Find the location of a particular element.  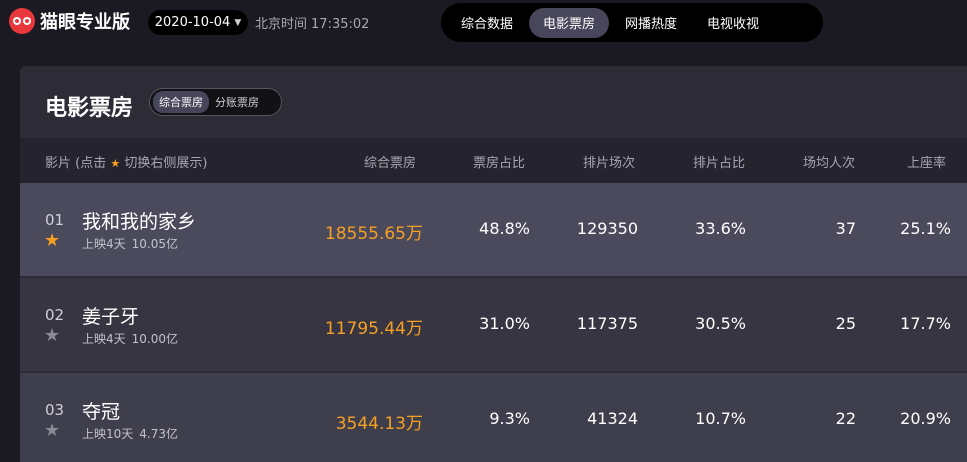

header-occupancy: 上座率 is located at coordinates (926, 161).